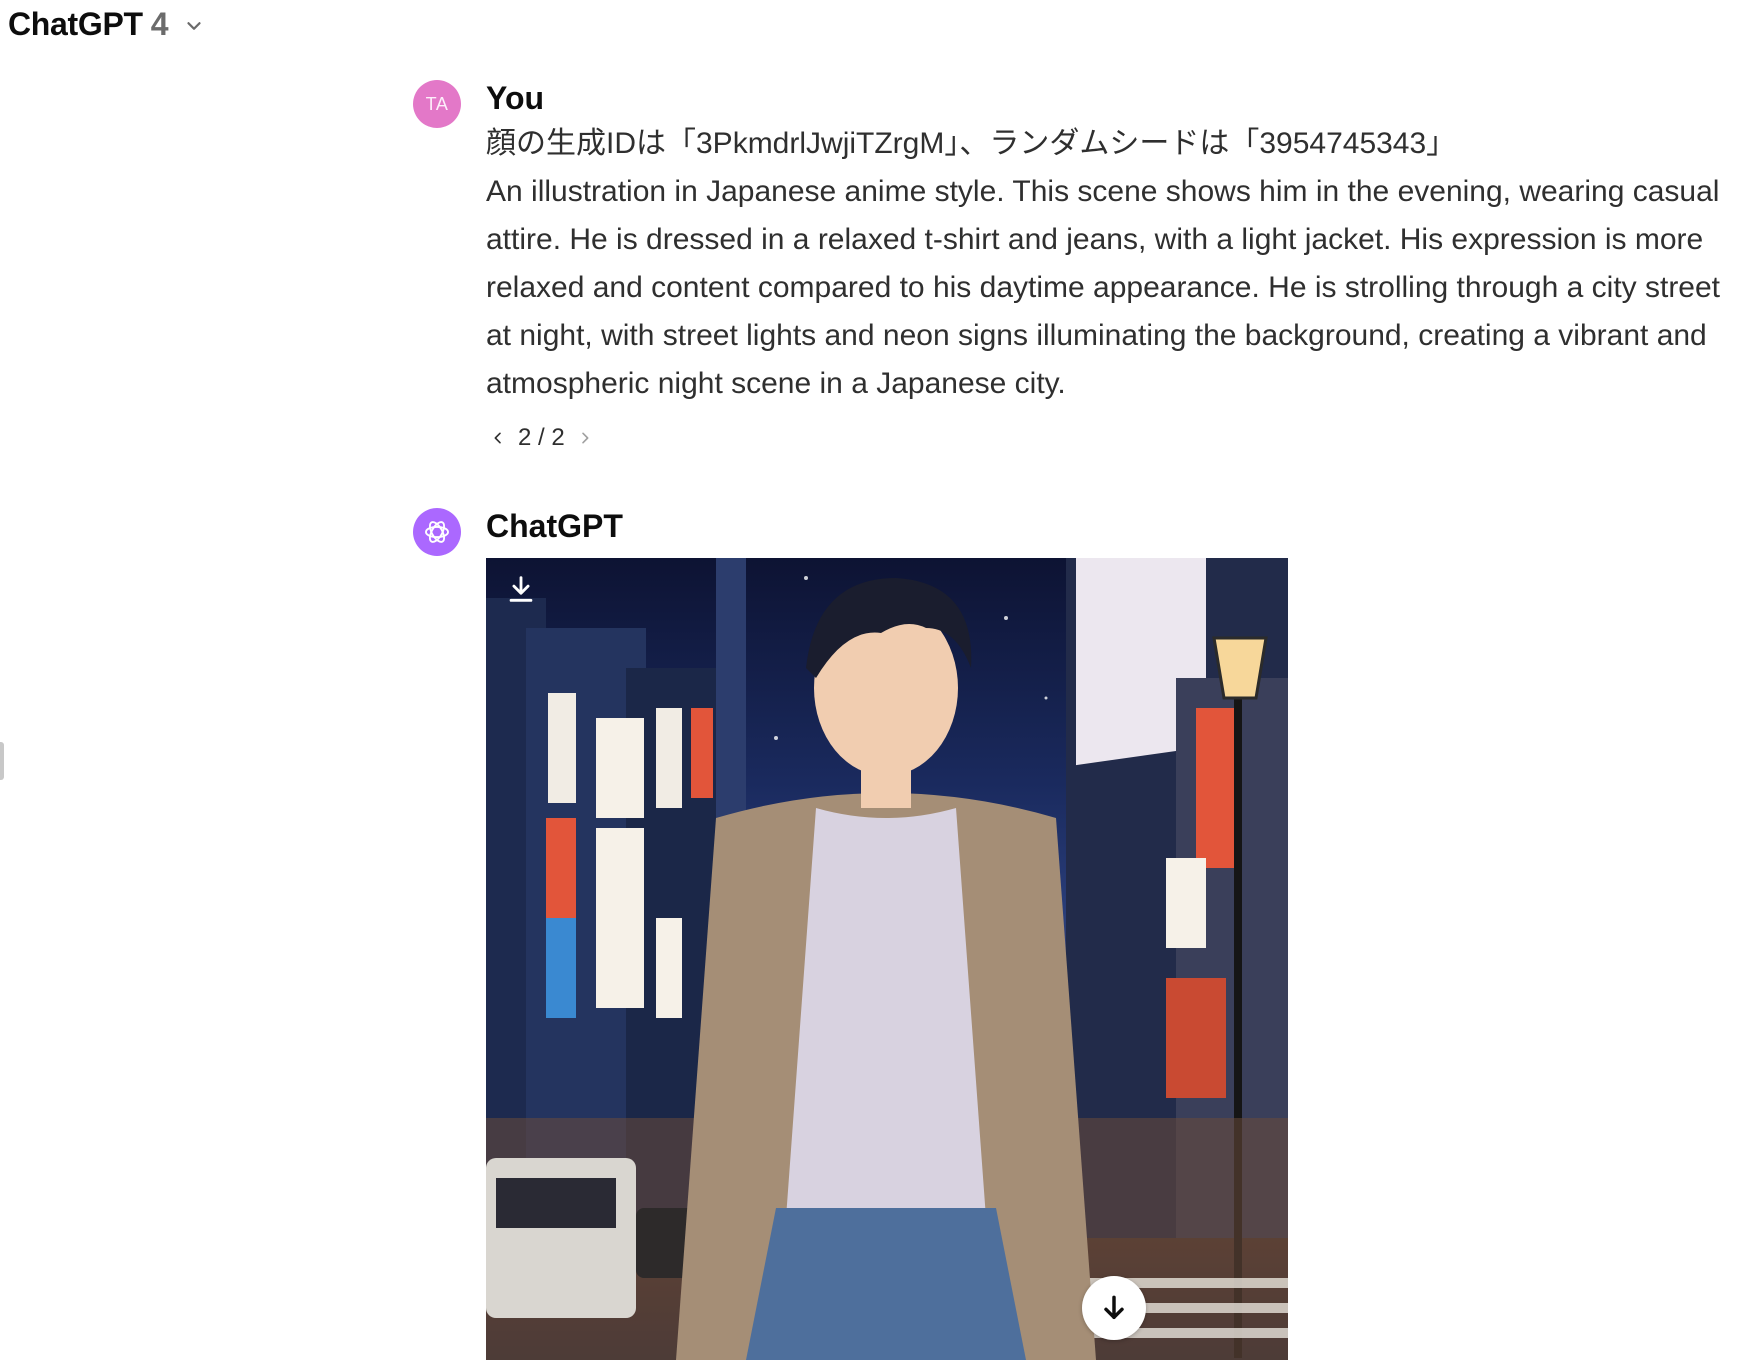  Describe the element at coordinates (193, 26) in the screenshot. I see `chevron-down-icon` at that location.